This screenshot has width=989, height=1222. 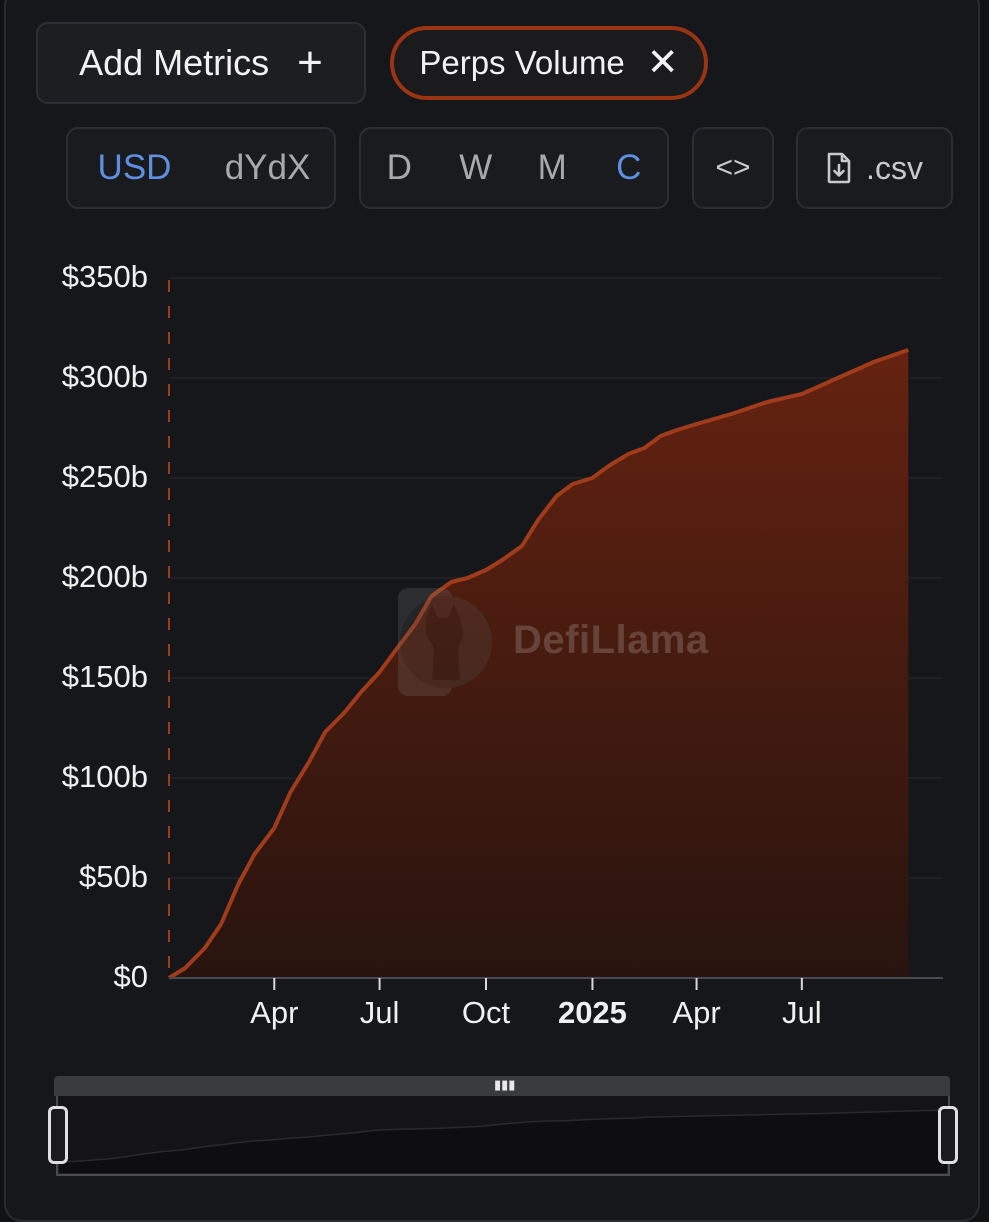 What do you see at coordinates (445, 642) in the screenshot?
I see `llama-logo-icon` at bounding box center [445, 642].